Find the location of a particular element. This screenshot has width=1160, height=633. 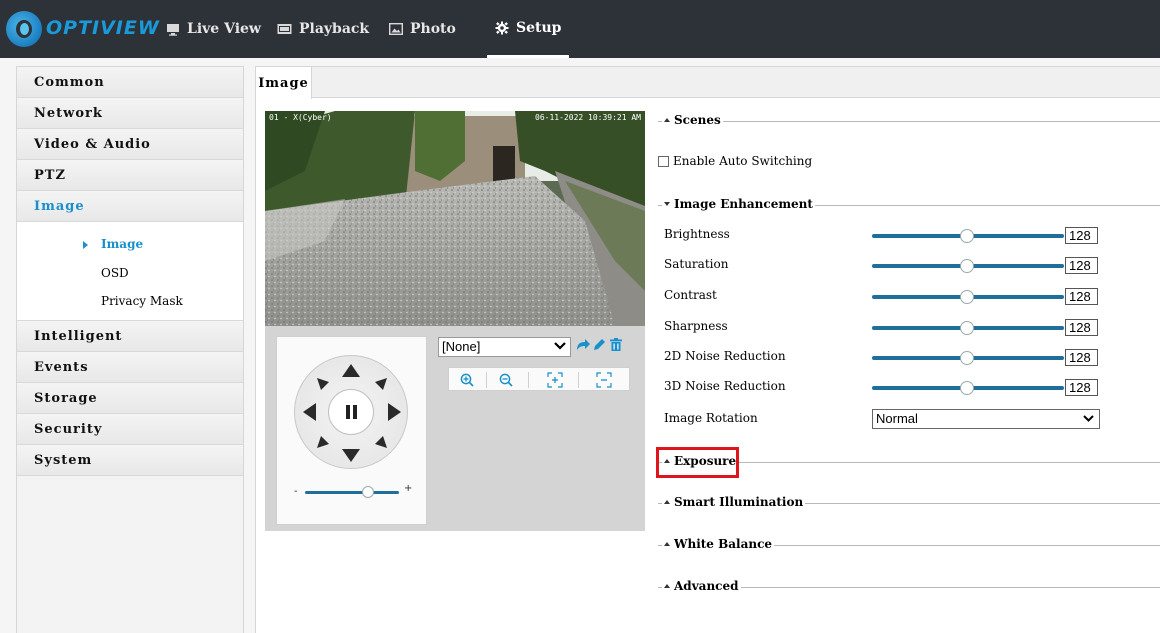

section-smart-illumination: Smart Illumination is located at coordinates (909, 503).